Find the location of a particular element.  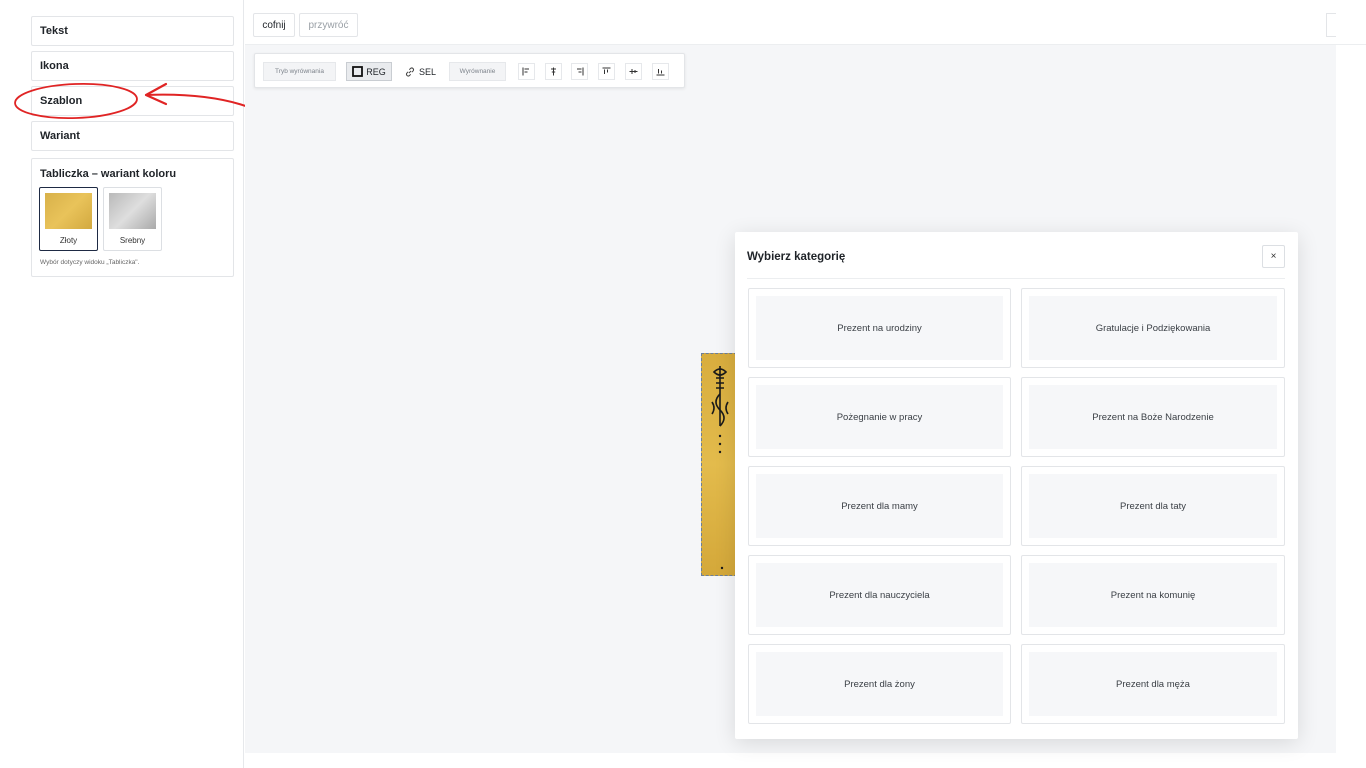

category-label: Prezent na urodziny is located at coordinates (879, 328).